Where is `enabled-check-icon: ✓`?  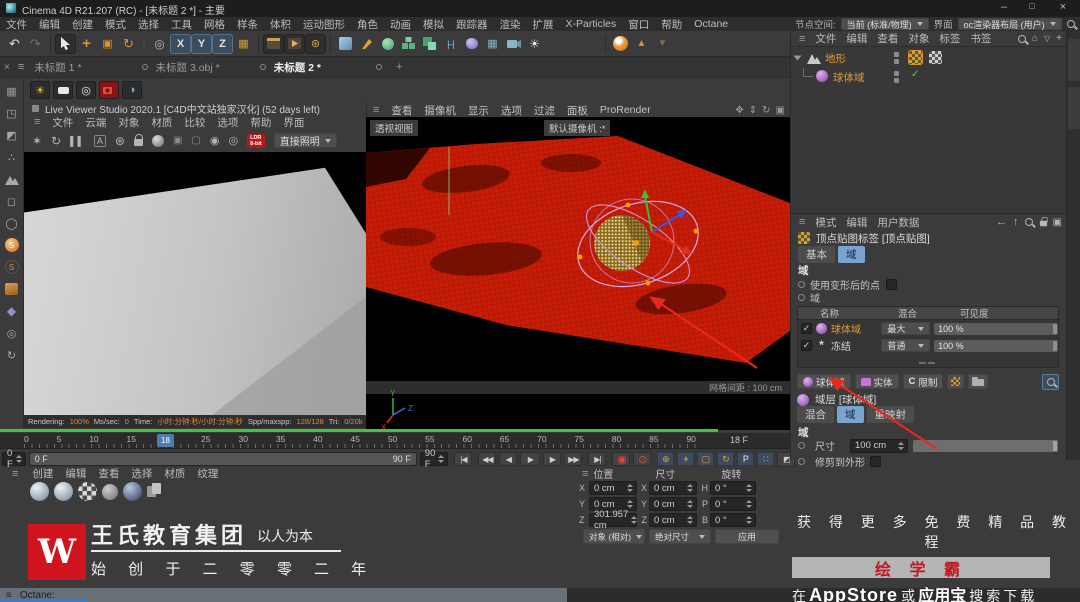 enabled-check-icon: ✓ is located at coordinates (915, 74).